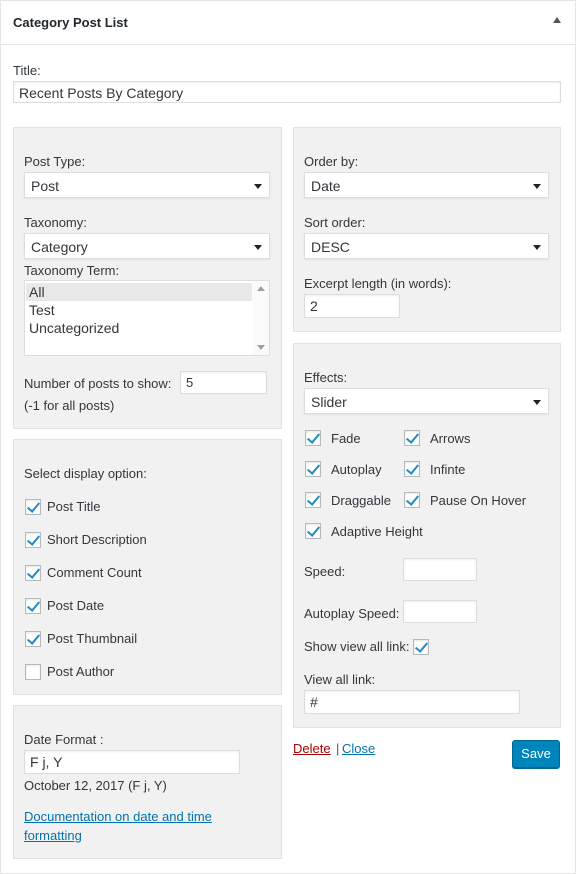  What do you see at coordinates (94, 572) in the screenshot?
I see `comment-count-label: Comment Count` at bounding box center [94, 572].